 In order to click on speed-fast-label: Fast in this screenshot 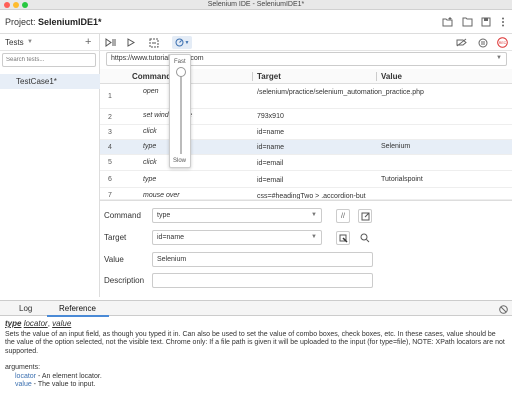, I will do `click(180, 62)`.